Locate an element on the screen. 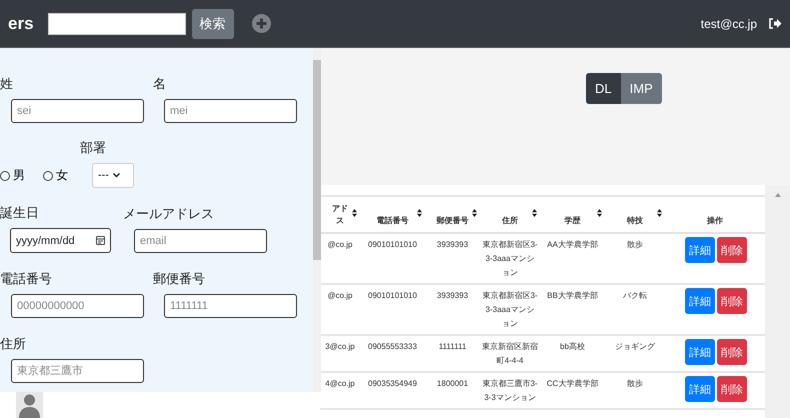 This screenshot has height=418, width=790. field-label: 誕生日 is located at coordinates (20, 214).